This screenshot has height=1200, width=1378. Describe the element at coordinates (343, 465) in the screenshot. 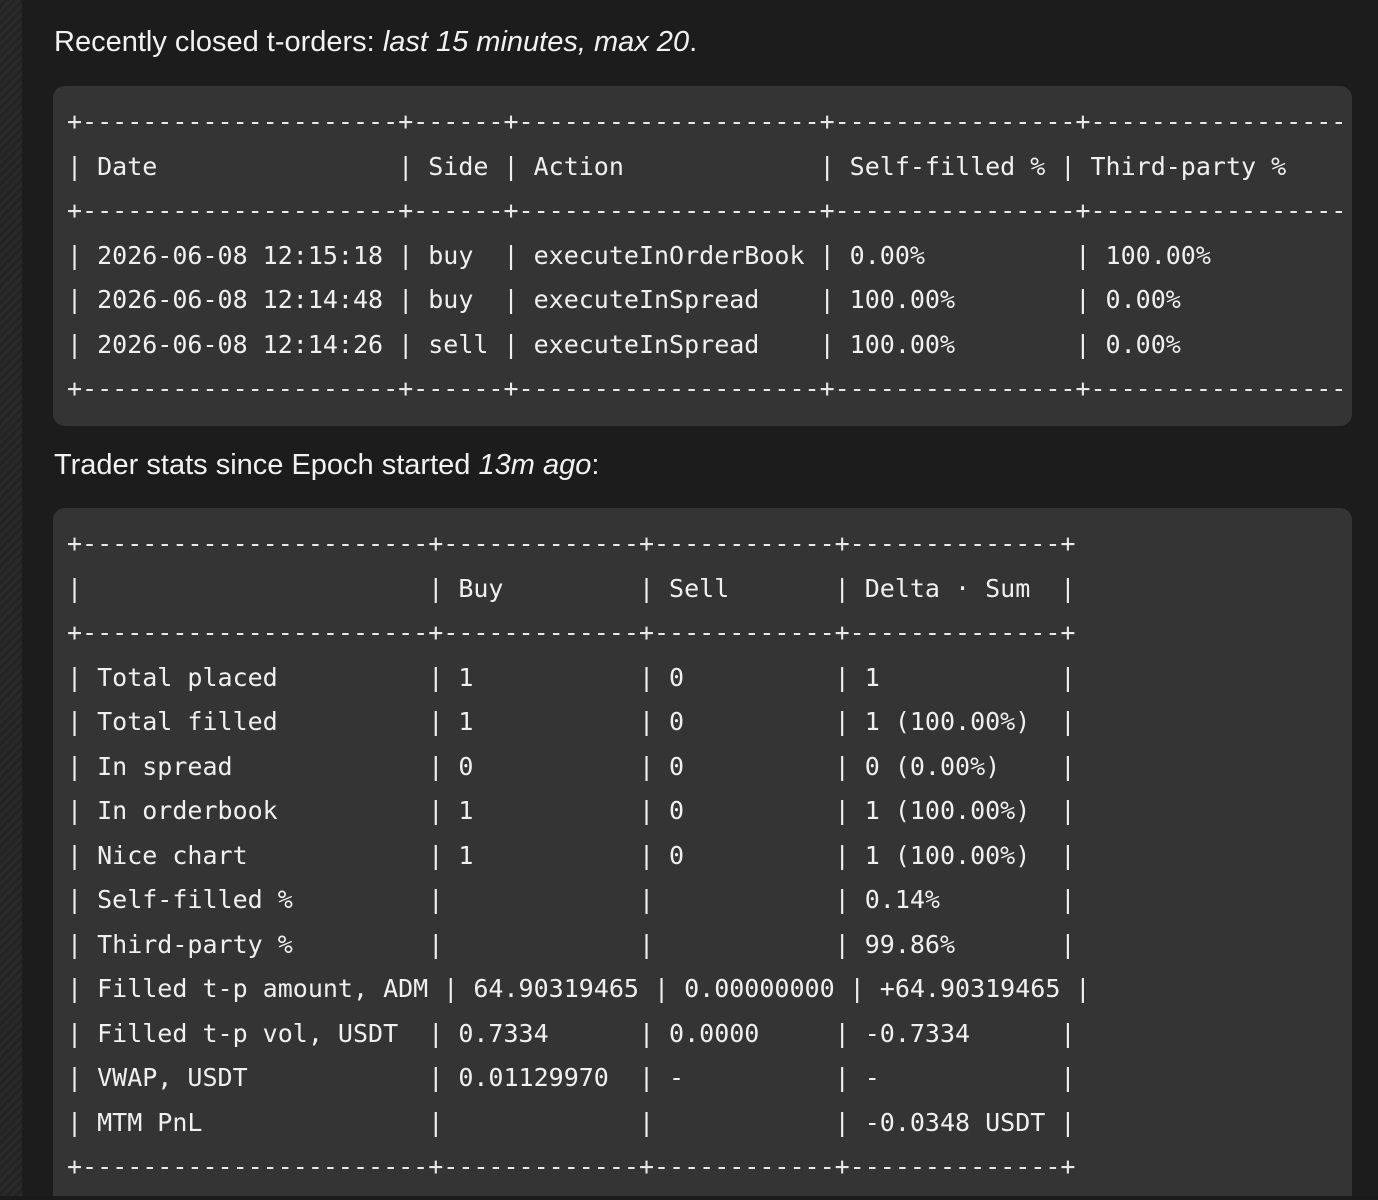

I see `trader-stats-heading-text: since Epoch started` at that location.